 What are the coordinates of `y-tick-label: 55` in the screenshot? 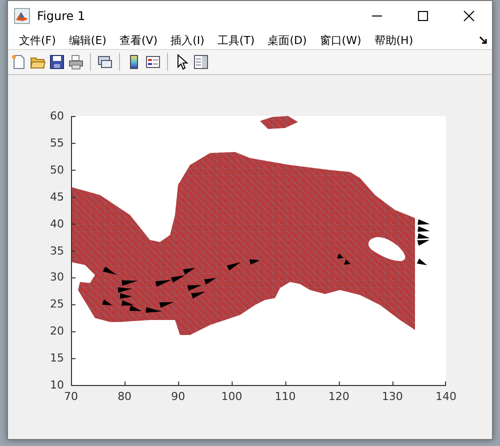 It's located at (57, 143).